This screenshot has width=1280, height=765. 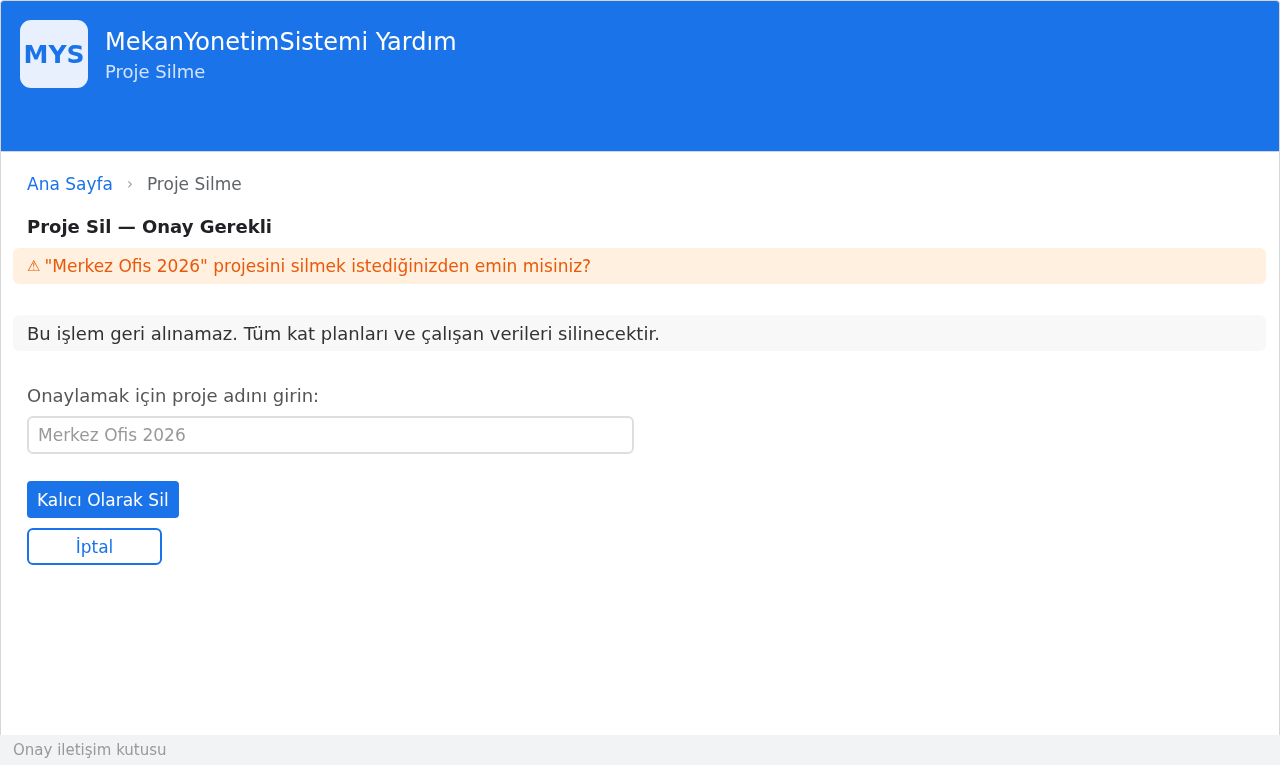 What do you see at coordinates (90, 750) in the screenshot?
I see `status-text: Onay iletişim kutusu` at bounding box center [90, 750].